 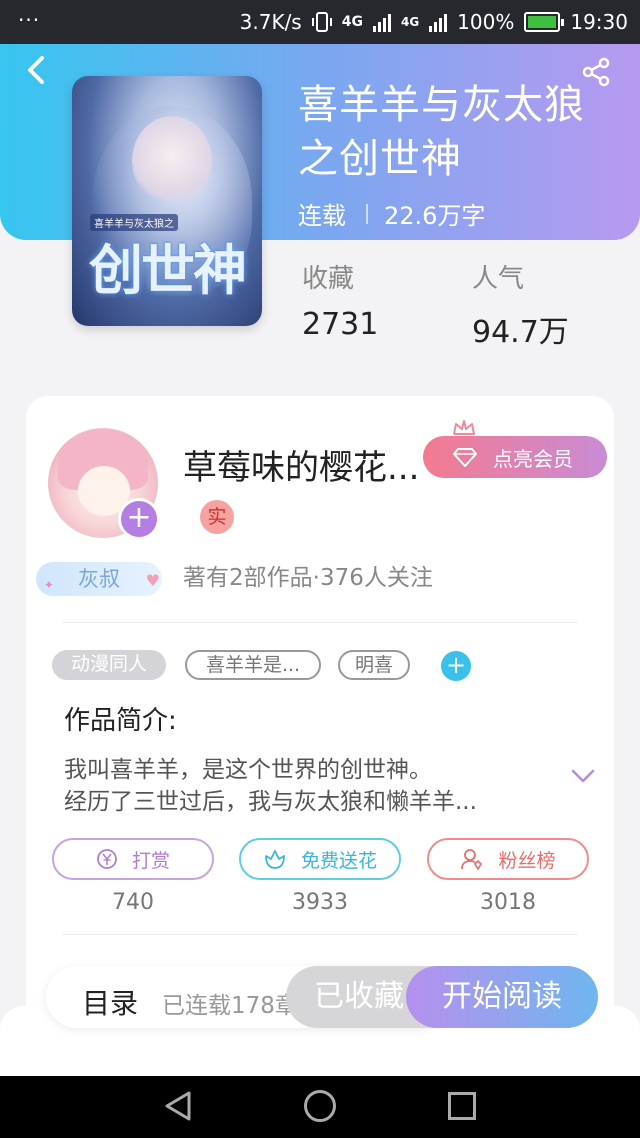 What do you see at coordinates (110, 1002) in the screenshot?
I see `toc-label: 目录` at bounding box center [110, 1002].